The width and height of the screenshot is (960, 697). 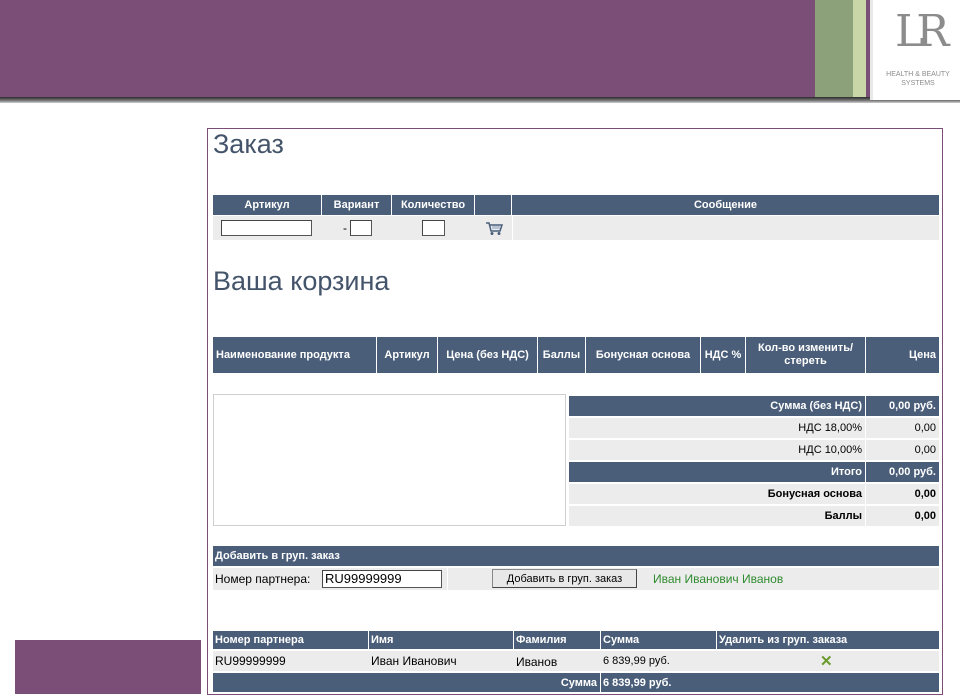 I want to click on col-message: Сообщение, so click(x=725, y=205).